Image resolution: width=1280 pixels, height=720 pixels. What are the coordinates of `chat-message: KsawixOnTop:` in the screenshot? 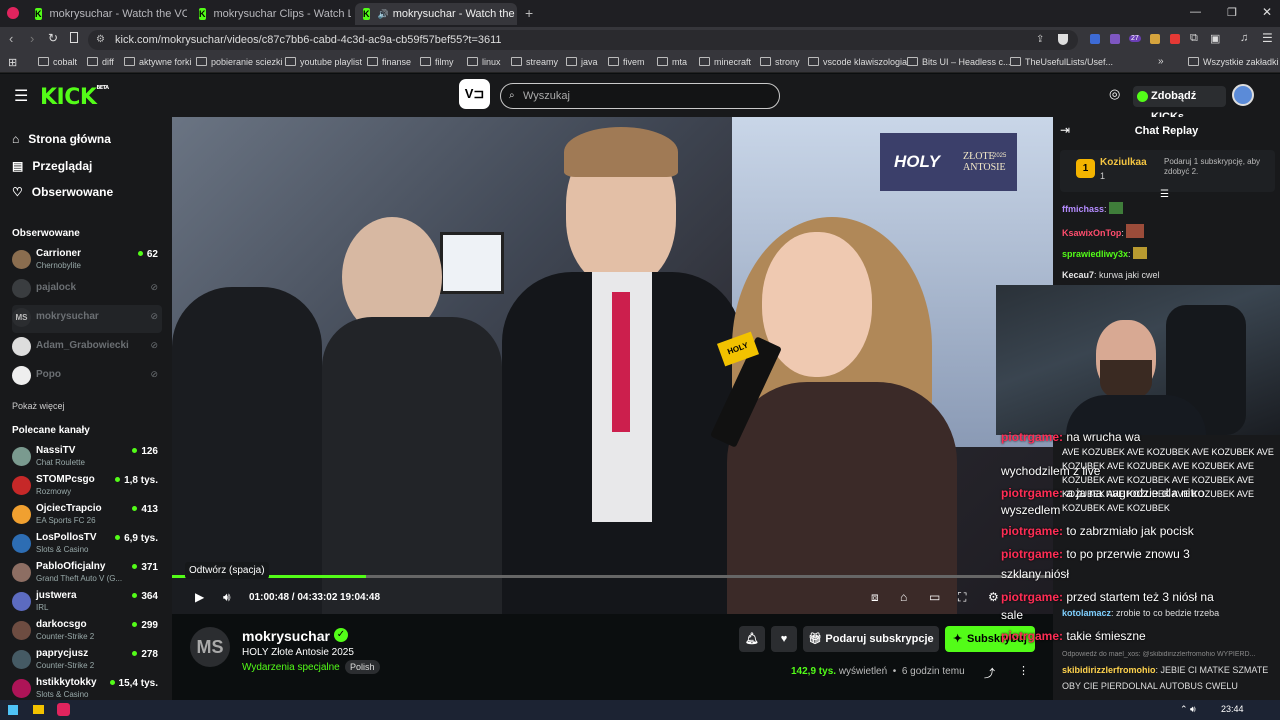 It's located at (1103, 231).